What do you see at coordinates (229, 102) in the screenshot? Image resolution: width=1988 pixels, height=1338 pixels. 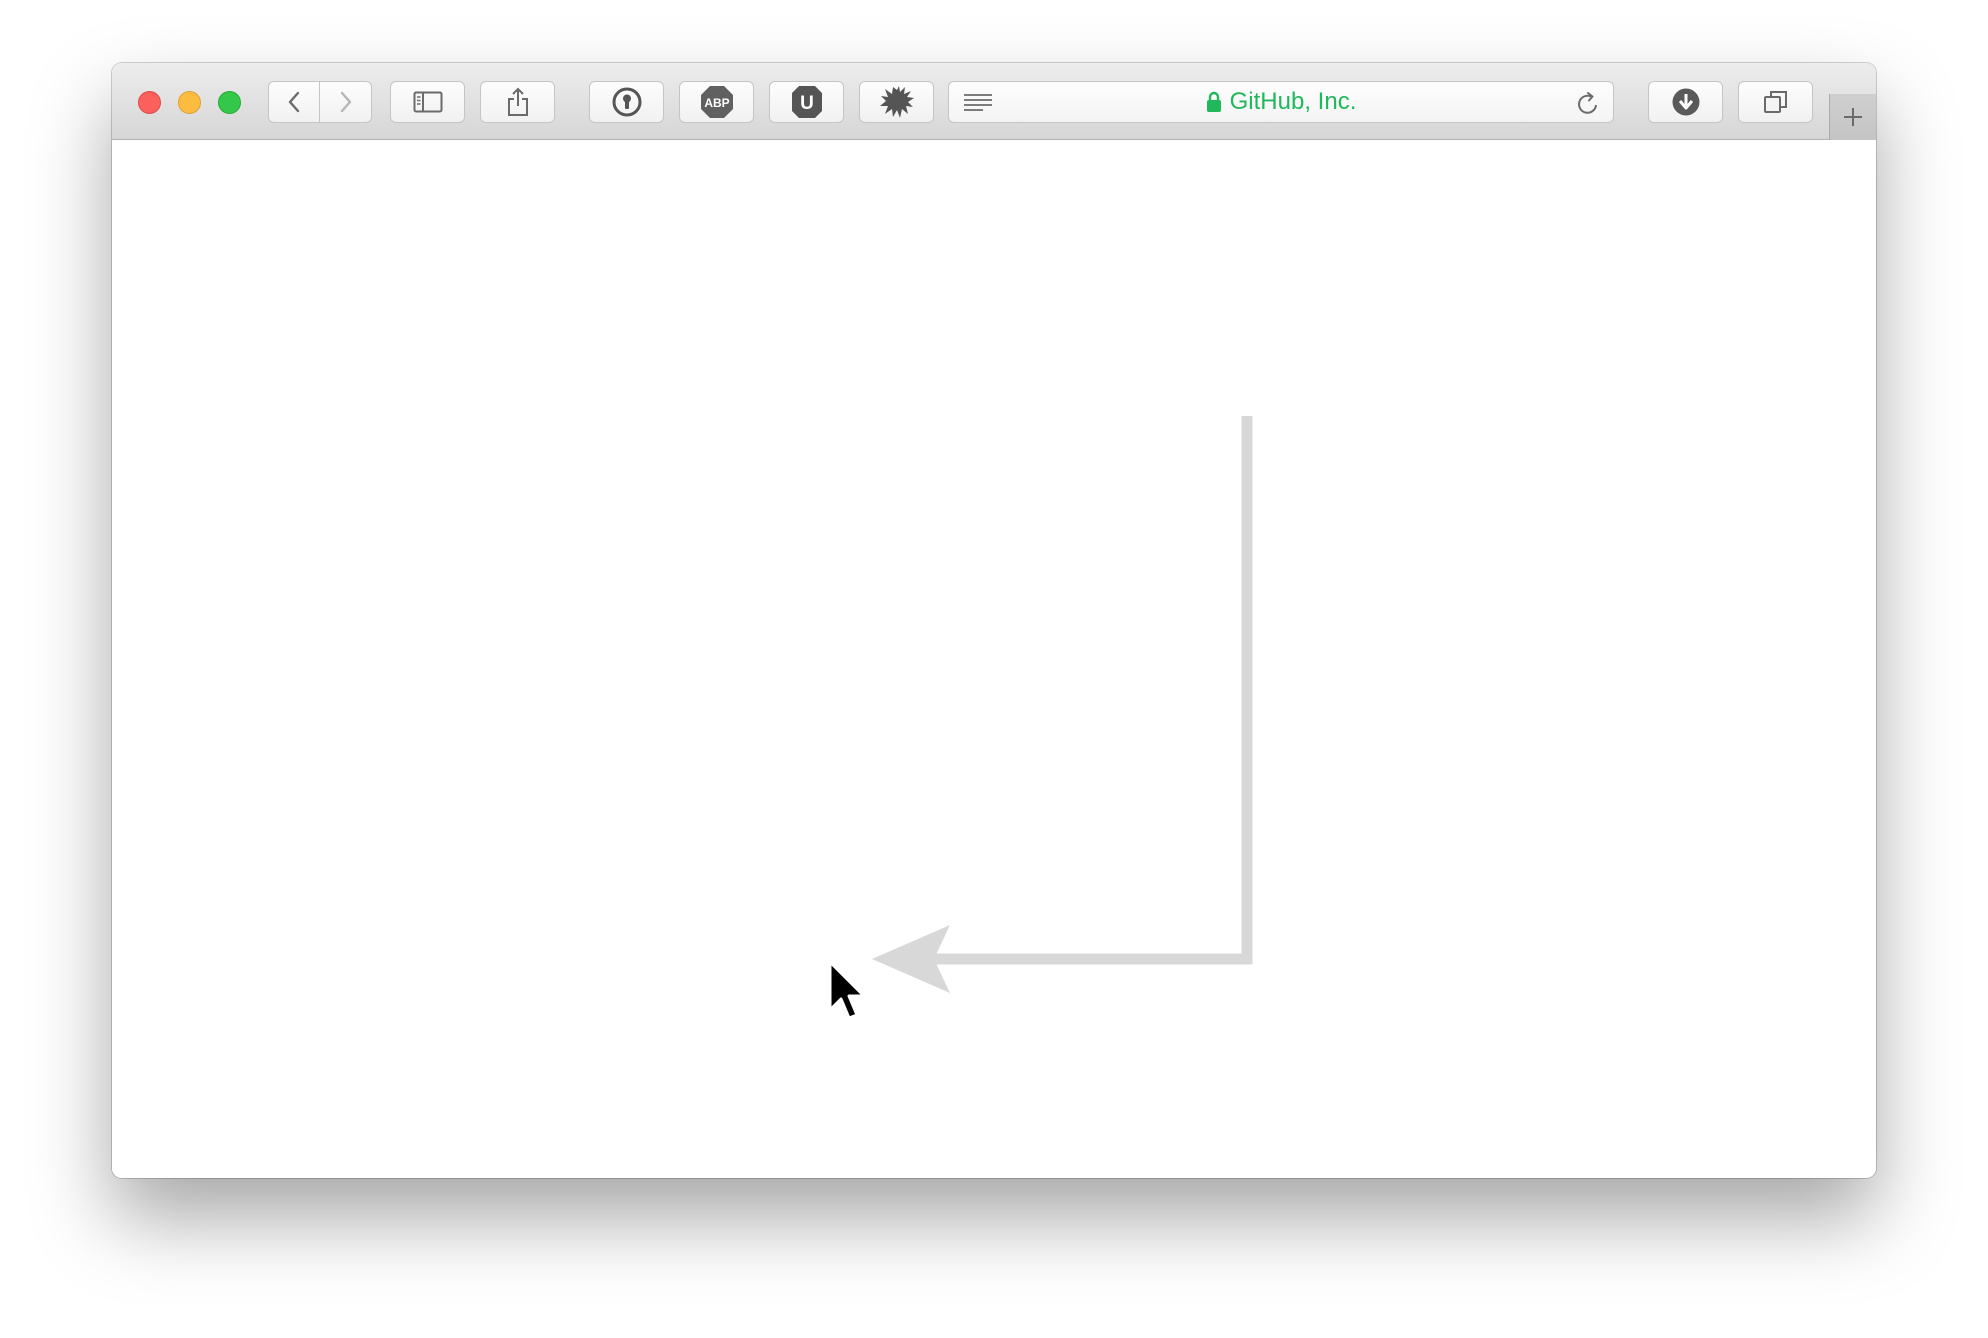 I see `maximize-window-button` at bounding box center [229, 102].